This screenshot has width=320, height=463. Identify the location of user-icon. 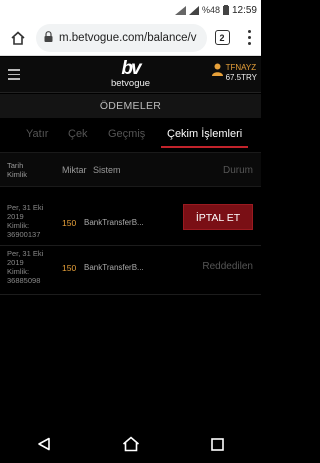
(217, 69).